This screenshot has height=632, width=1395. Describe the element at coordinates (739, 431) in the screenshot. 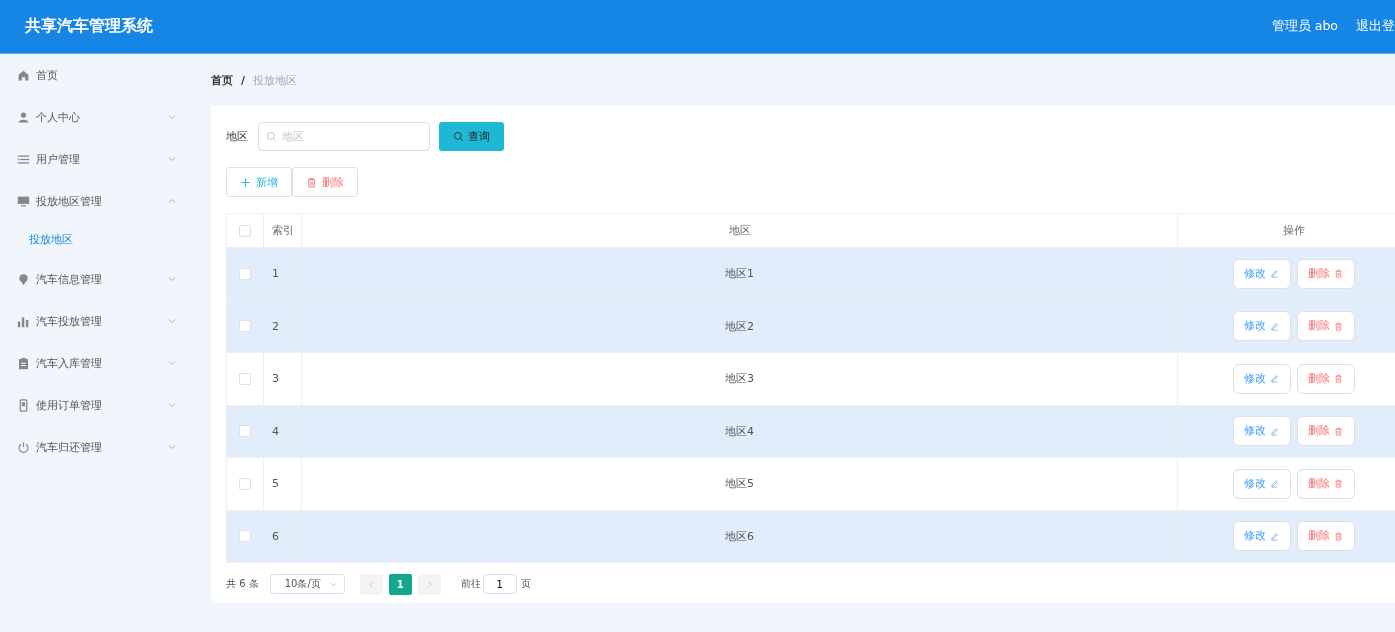

I see `table-cell: 地区4` at that location.